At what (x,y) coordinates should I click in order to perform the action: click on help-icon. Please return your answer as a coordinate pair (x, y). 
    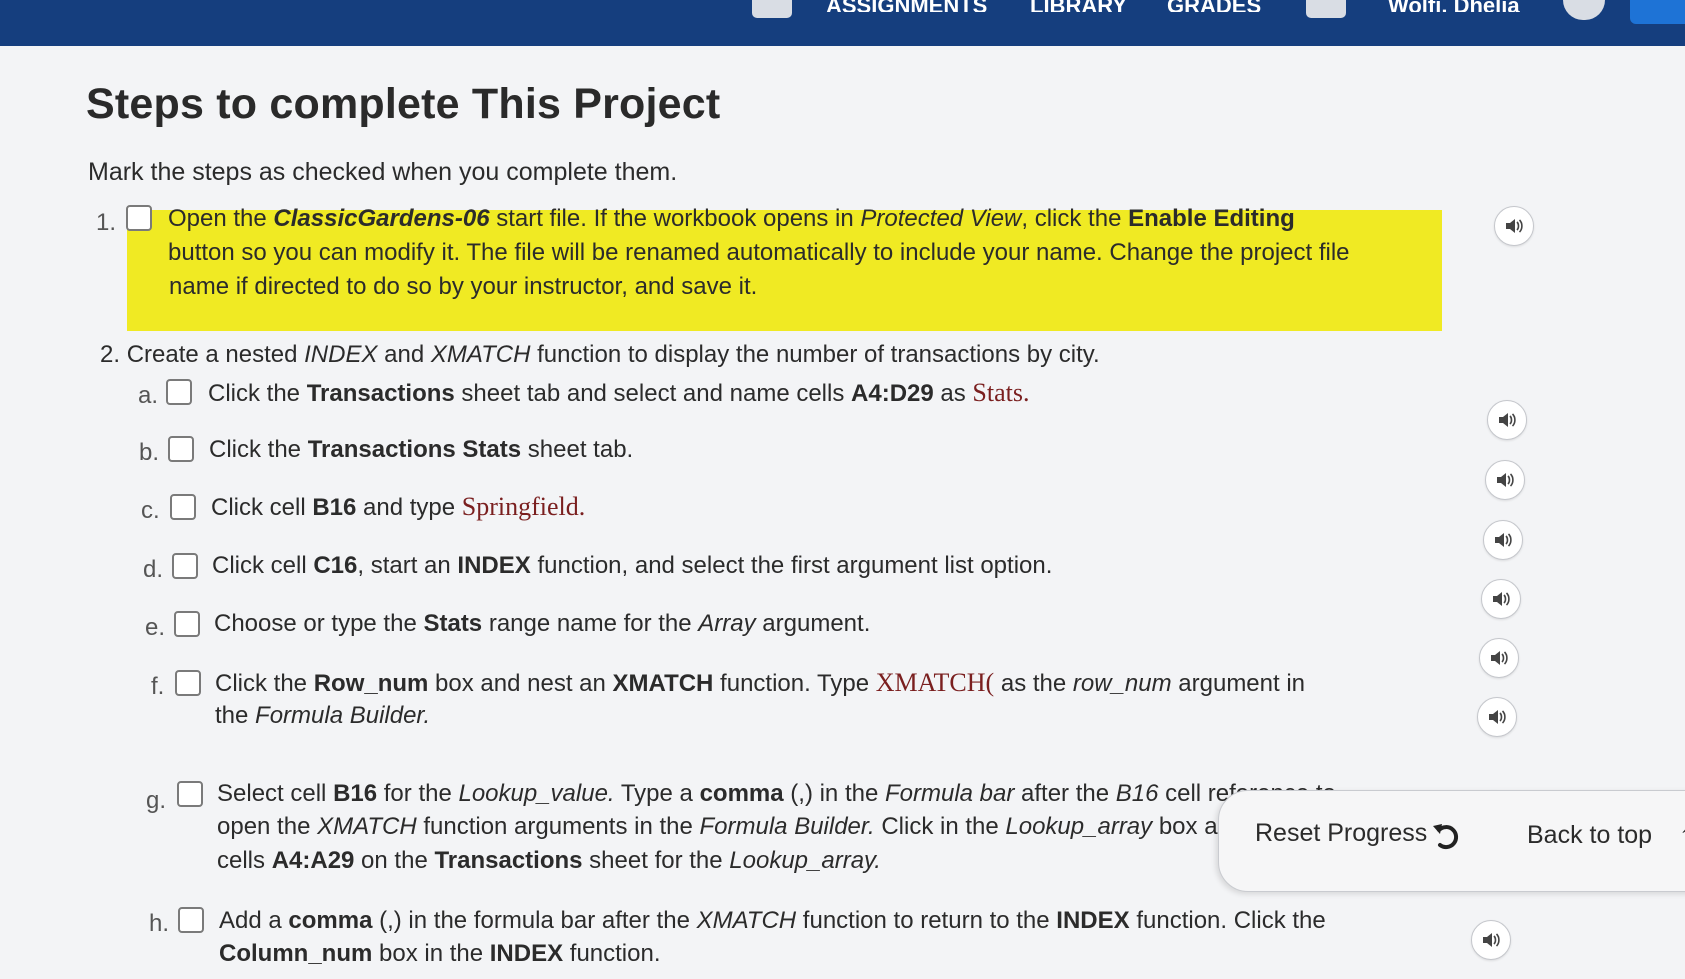
    Looking at the image, I should click on (1584, 10).